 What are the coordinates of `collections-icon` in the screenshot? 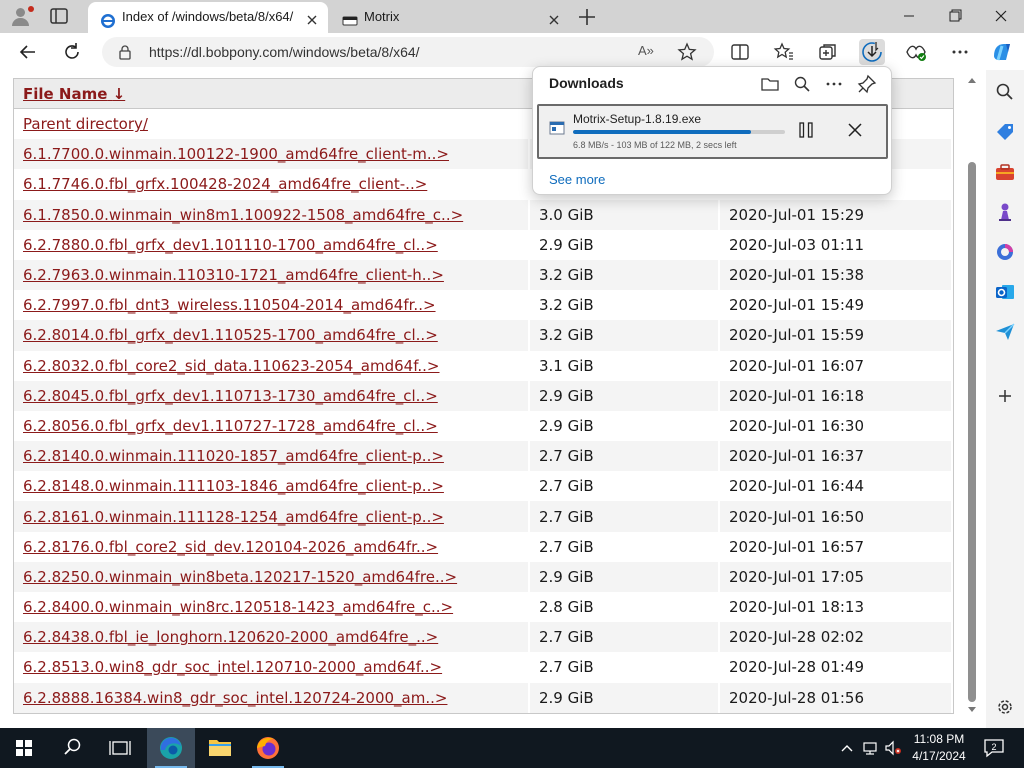 It's located at (828, 52).